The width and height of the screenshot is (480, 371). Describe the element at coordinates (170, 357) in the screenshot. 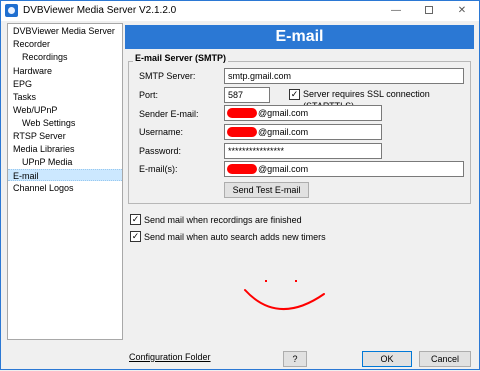

I see `configuration-folder-link: Configuration Folder` at that location.